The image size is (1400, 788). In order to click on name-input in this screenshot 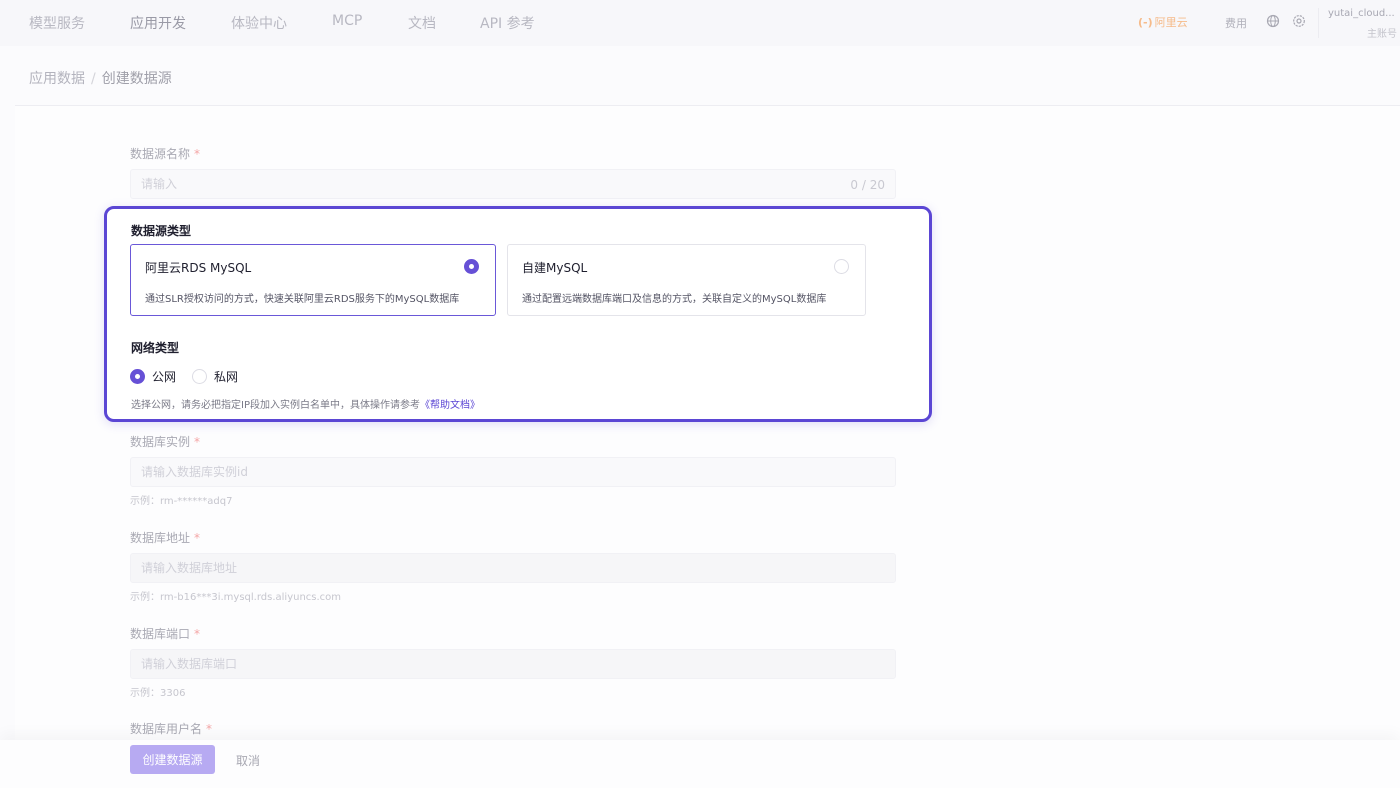, I will do `click(513, 184)`.